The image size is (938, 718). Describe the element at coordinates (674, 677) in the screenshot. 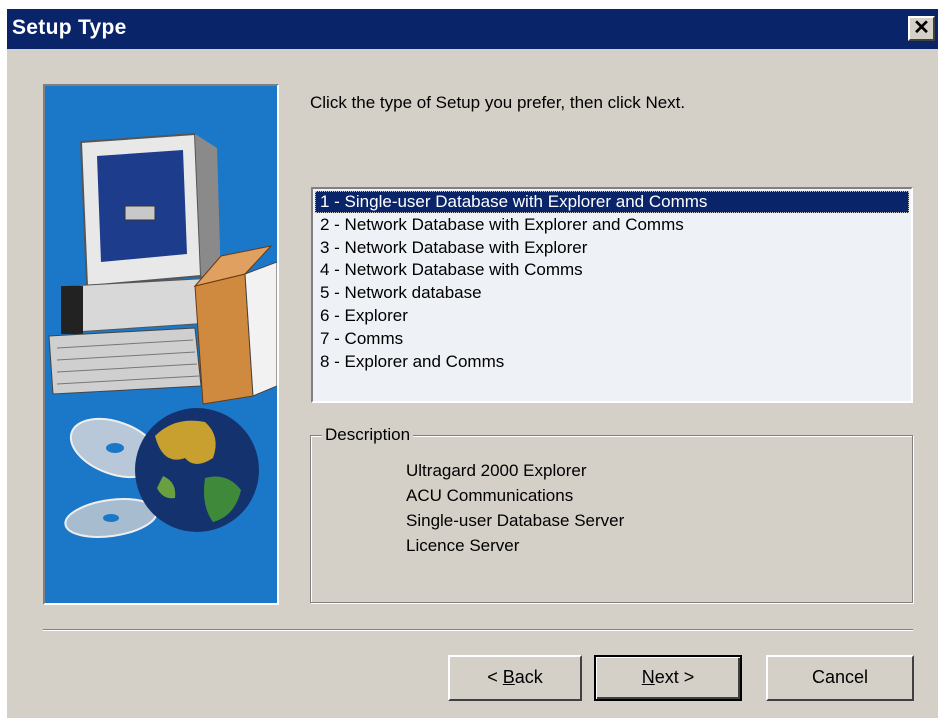

I see `next-button-label: ext >` at that location.